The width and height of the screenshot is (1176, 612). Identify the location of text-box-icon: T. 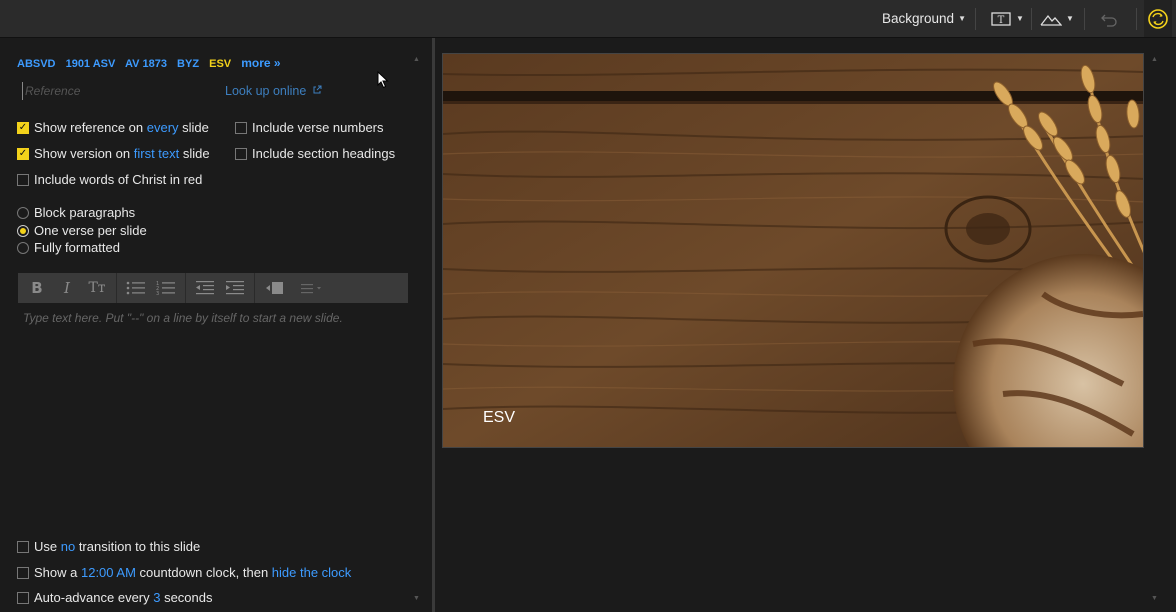
(1001, 18).